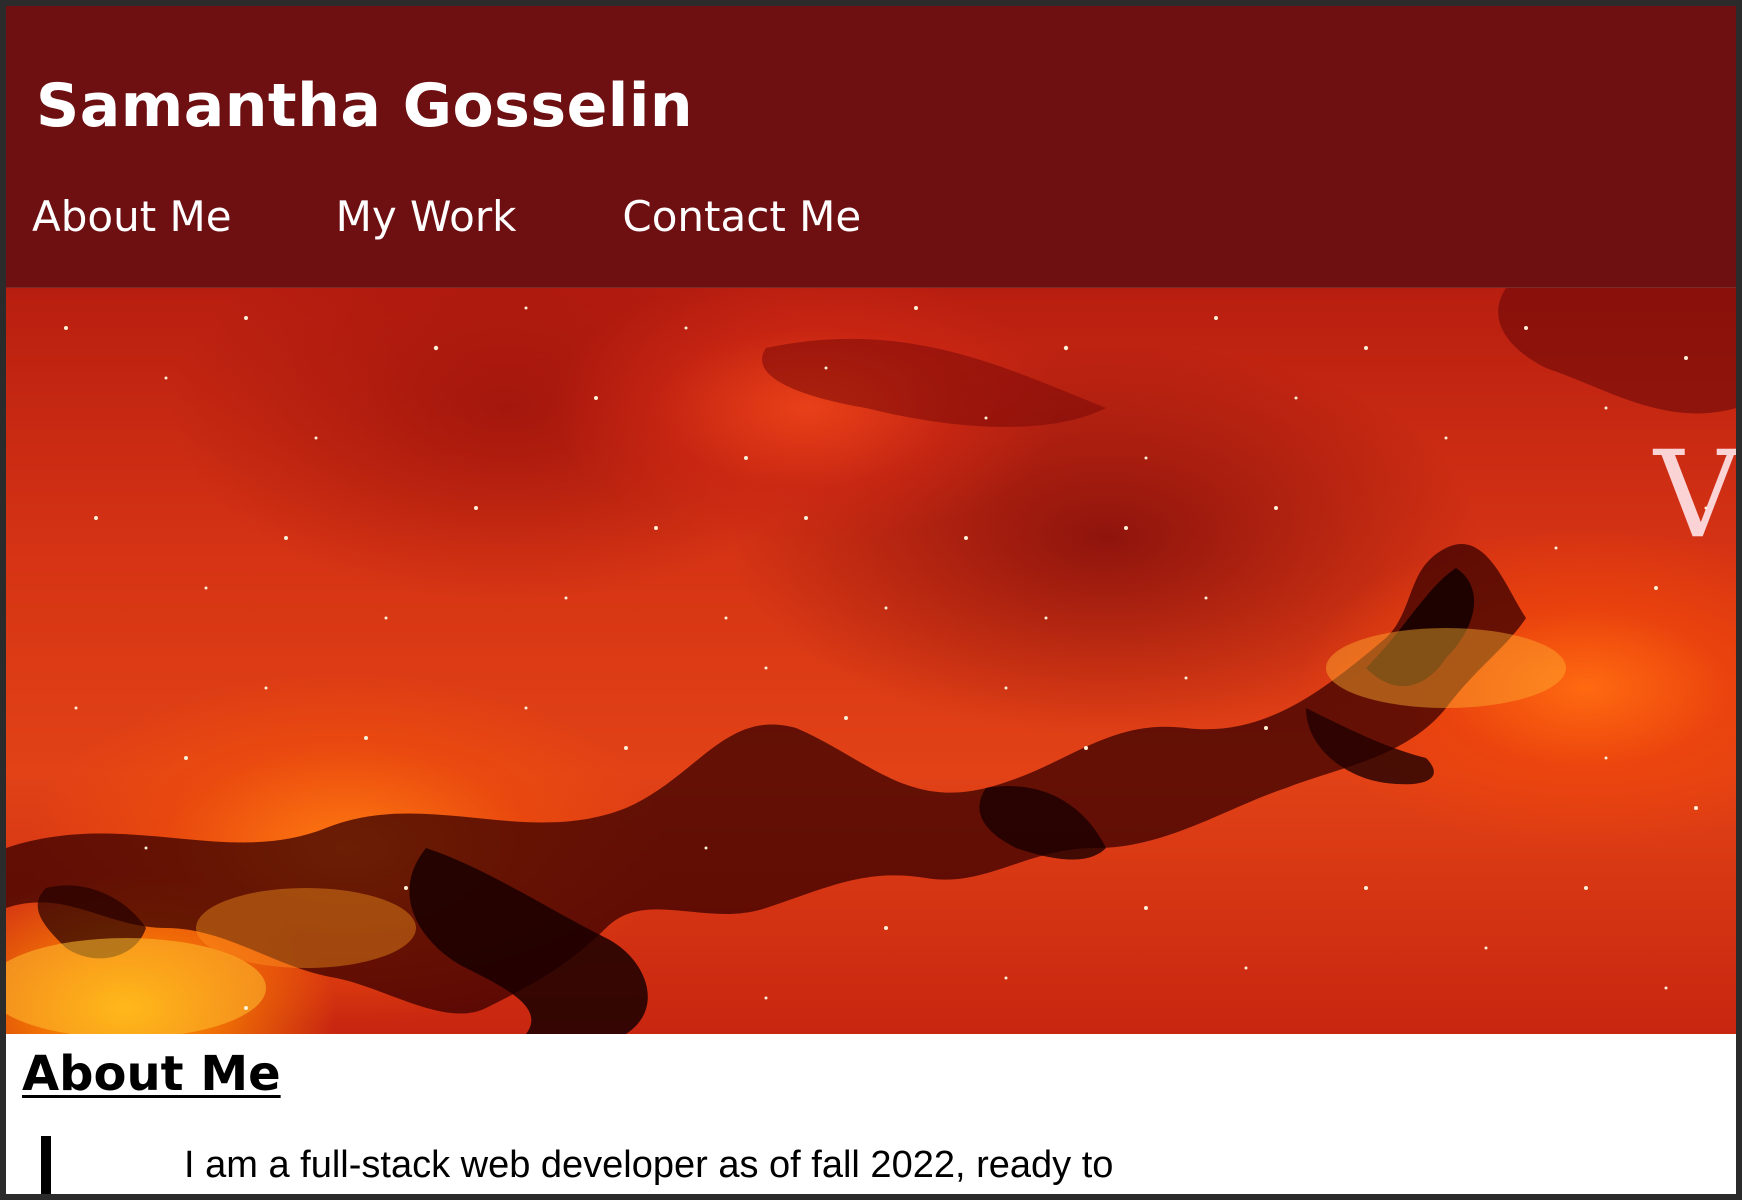 The image size is (1742, 1200). I want to click on main-nav: About Me My Work Contact Me, so click(446, 217).